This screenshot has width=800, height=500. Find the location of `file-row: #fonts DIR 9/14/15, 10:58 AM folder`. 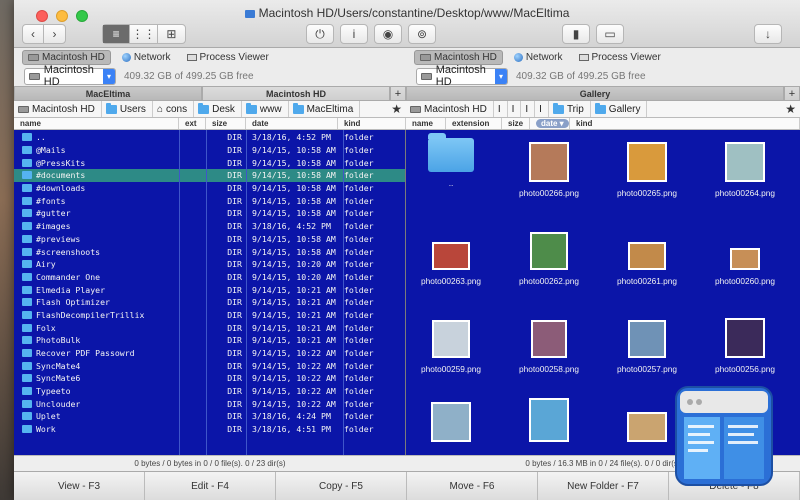

file-row: #fonts DIR 9/14/15, 10:58 AM folder is located at coordinates (210, 200).